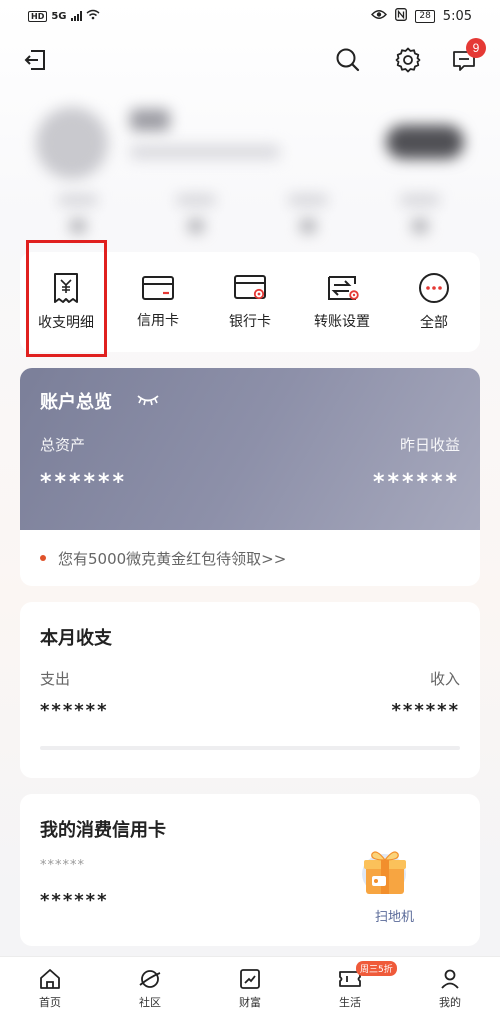 Image resolution: width=500 pixels, height=1020 pixels. Describe the element at coordinates (50, 979) in the screenshot. I see `home-icon` at that location.